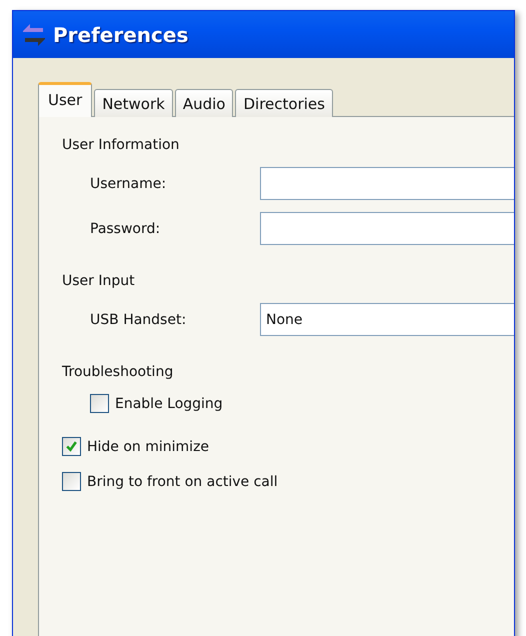 This screenshot has height=636, width=526. I want to click on checkbox-label: Bring to front on active call, so click(182, 482).